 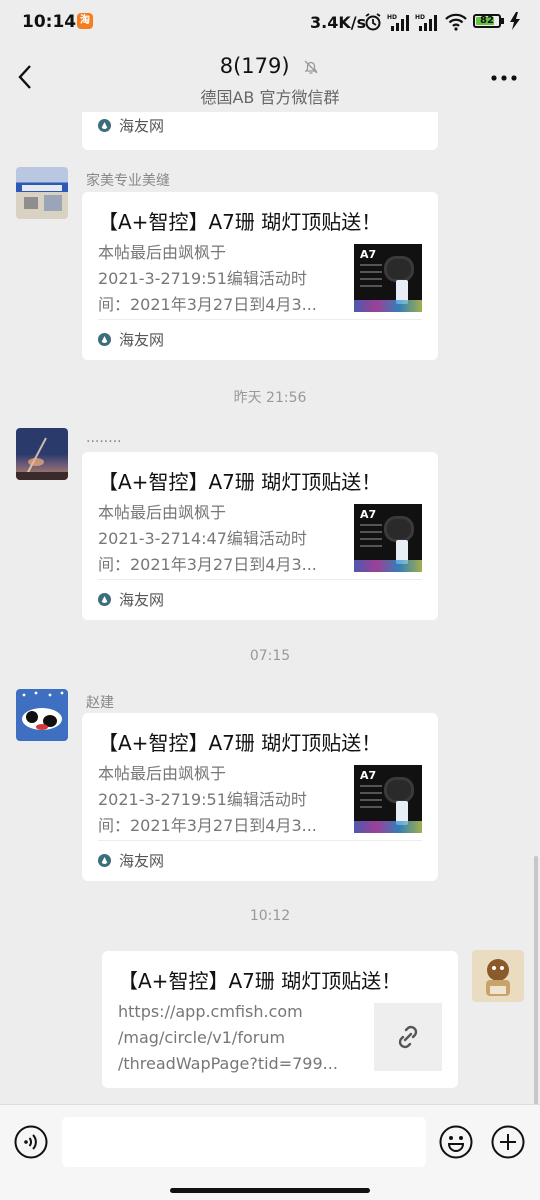 I want to click on group-title: 8(179), so click(x=270, y=66).